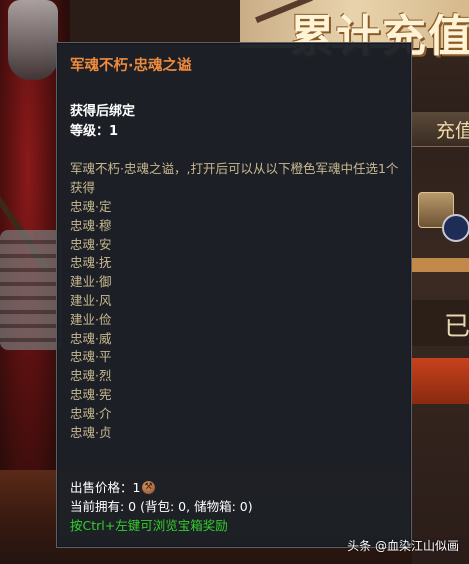 This screenshot has height=564, width=469. Describe the element at coordinates (234, 178) in the screenshot. I see `item-description: 军魂不朽·忠魂之谥，,打开后可以从以下橙色军魂中任选1个获得` at that location.